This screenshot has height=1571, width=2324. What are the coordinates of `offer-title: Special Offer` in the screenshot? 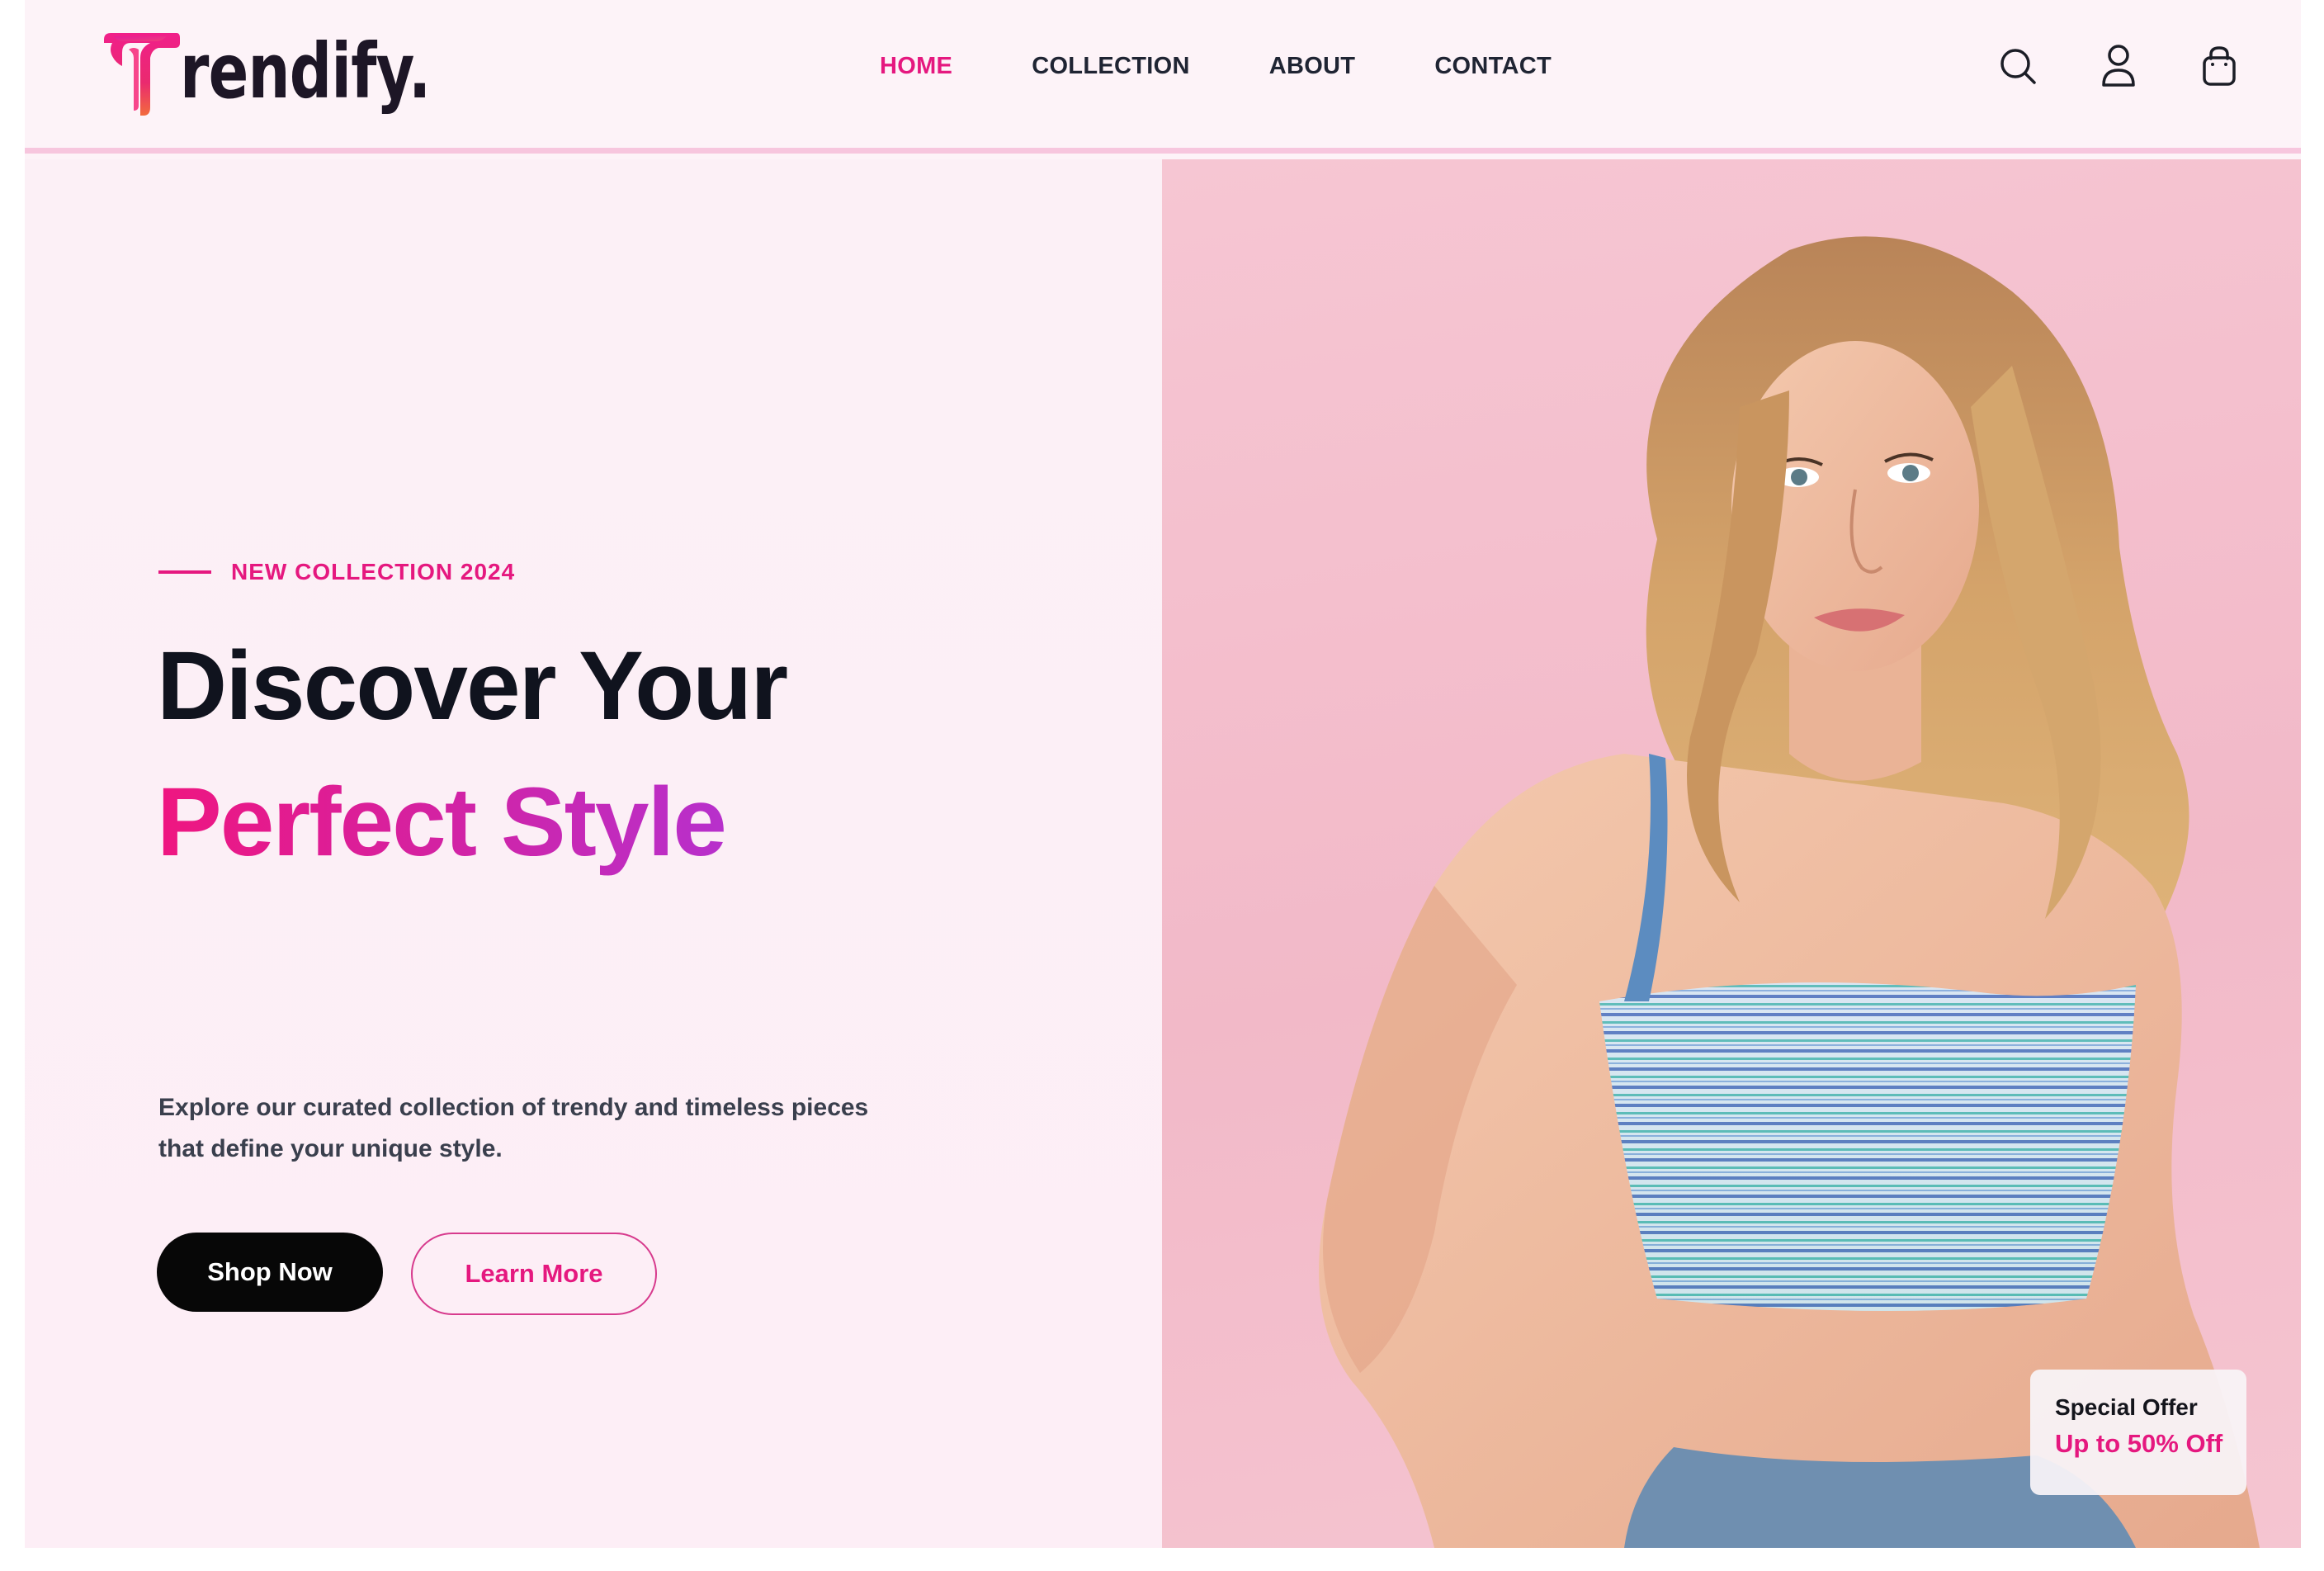 It's located at (2127, 1407).